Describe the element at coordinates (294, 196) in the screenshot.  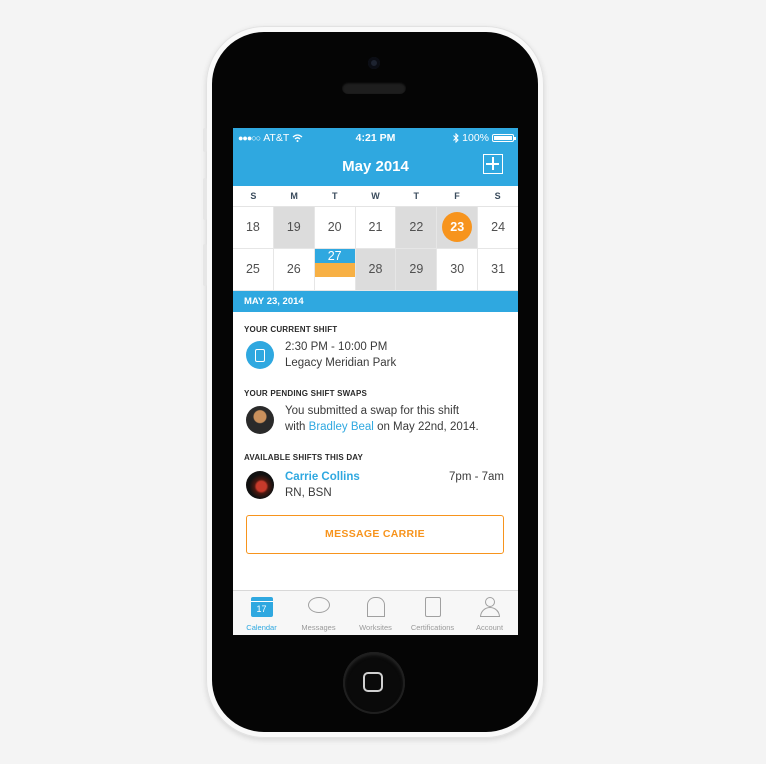
I see `weekday-label: M` at that location.